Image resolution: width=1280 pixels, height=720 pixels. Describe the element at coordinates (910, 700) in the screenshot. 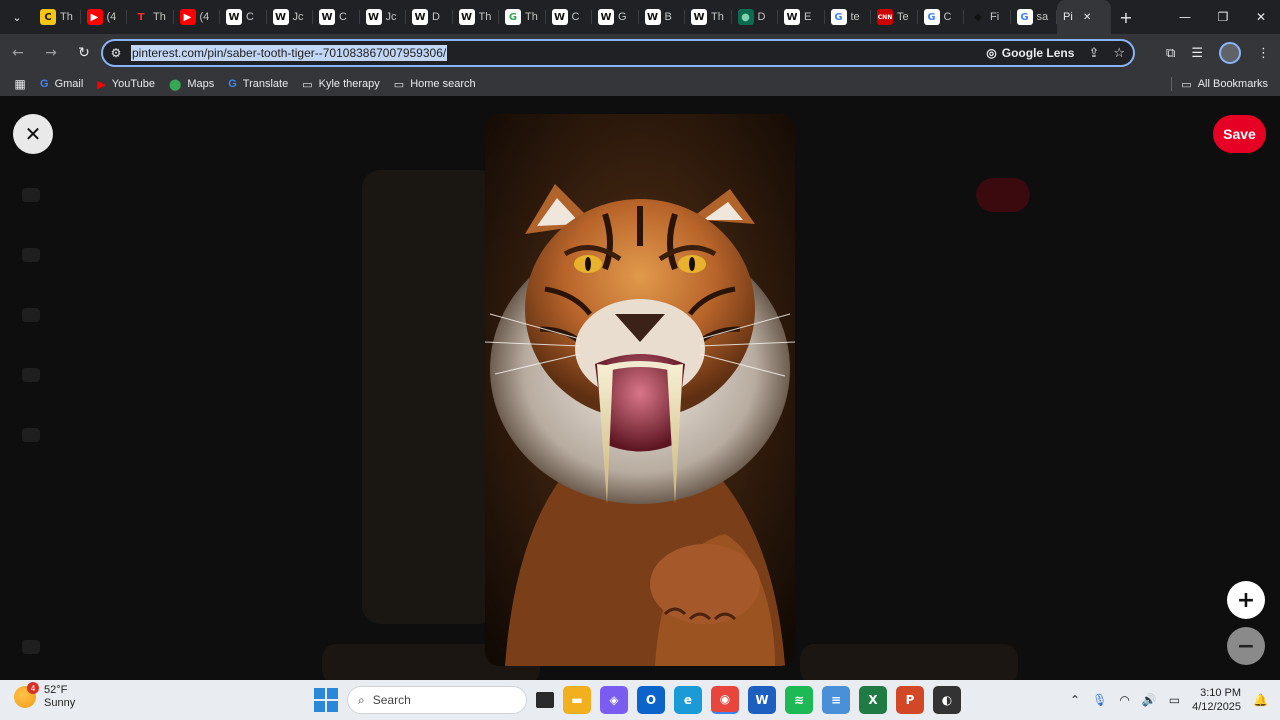

I see `powerpoint-icon: P` at that location.